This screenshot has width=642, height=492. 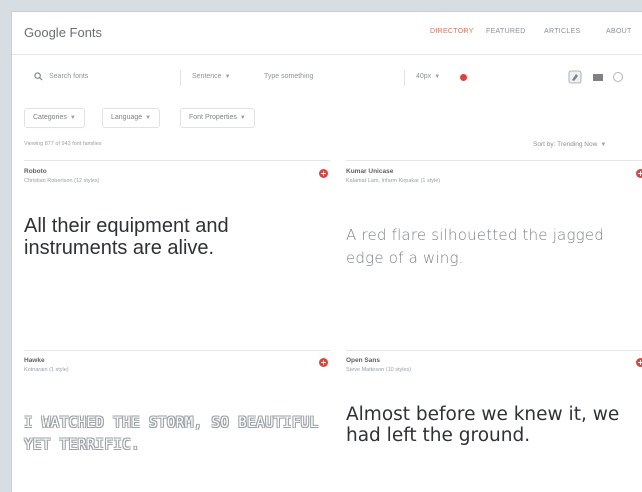 I want to click on font-designer: Steve Matteson (10 styles), so click(x=379, y=370).